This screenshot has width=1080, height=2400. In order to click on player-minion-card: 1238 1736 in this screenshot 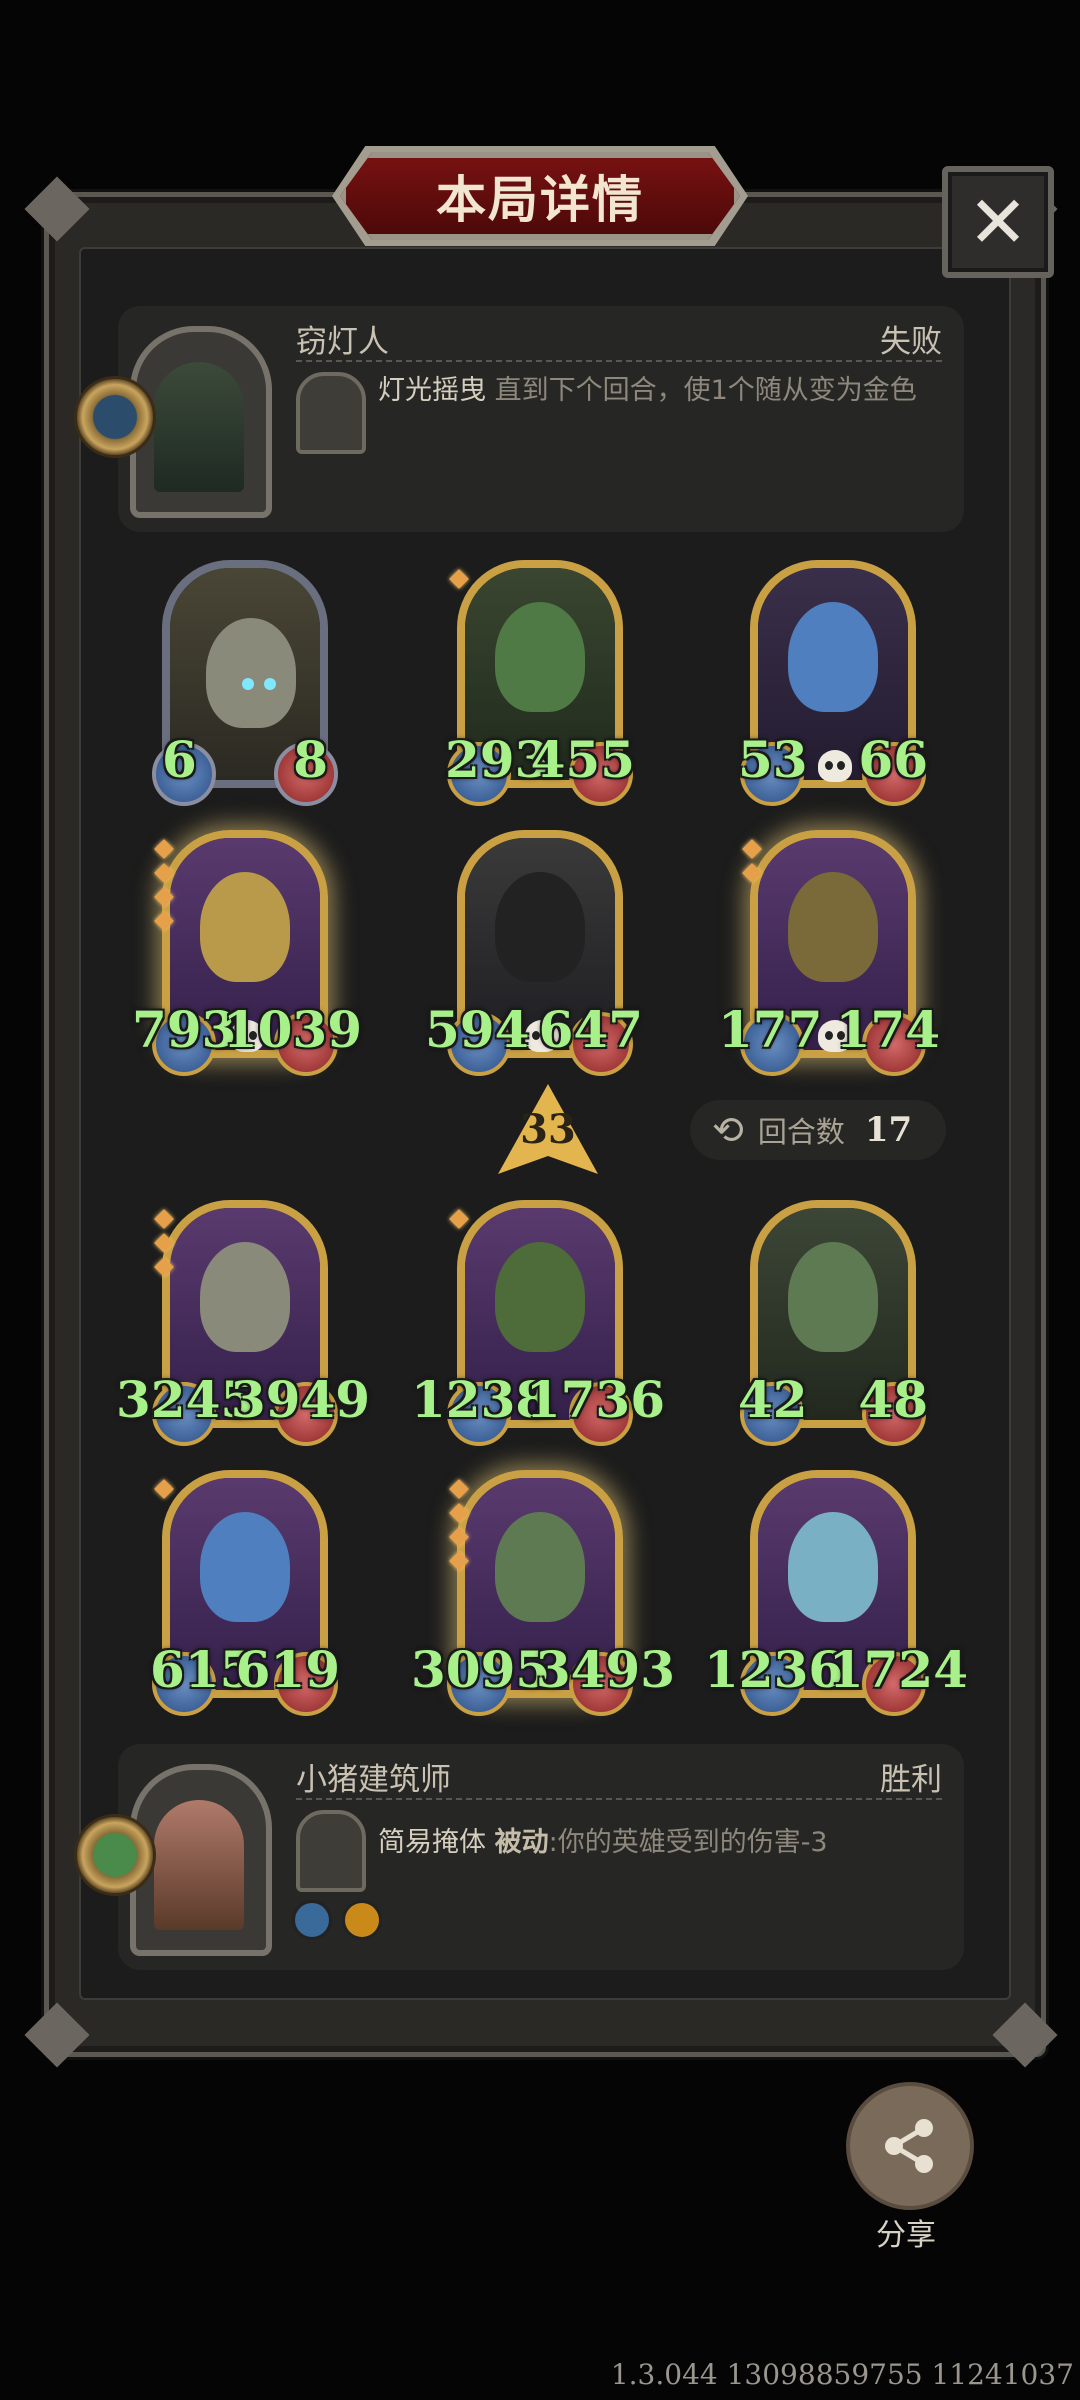, I will do `click(538, 1323)`.